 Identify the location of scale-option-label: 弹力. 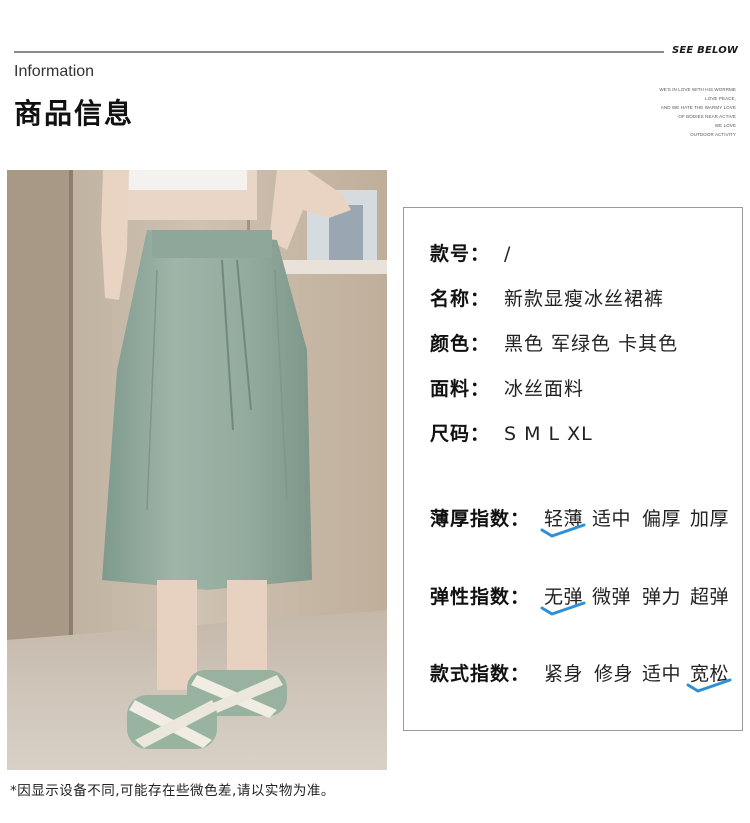
(662, 597).